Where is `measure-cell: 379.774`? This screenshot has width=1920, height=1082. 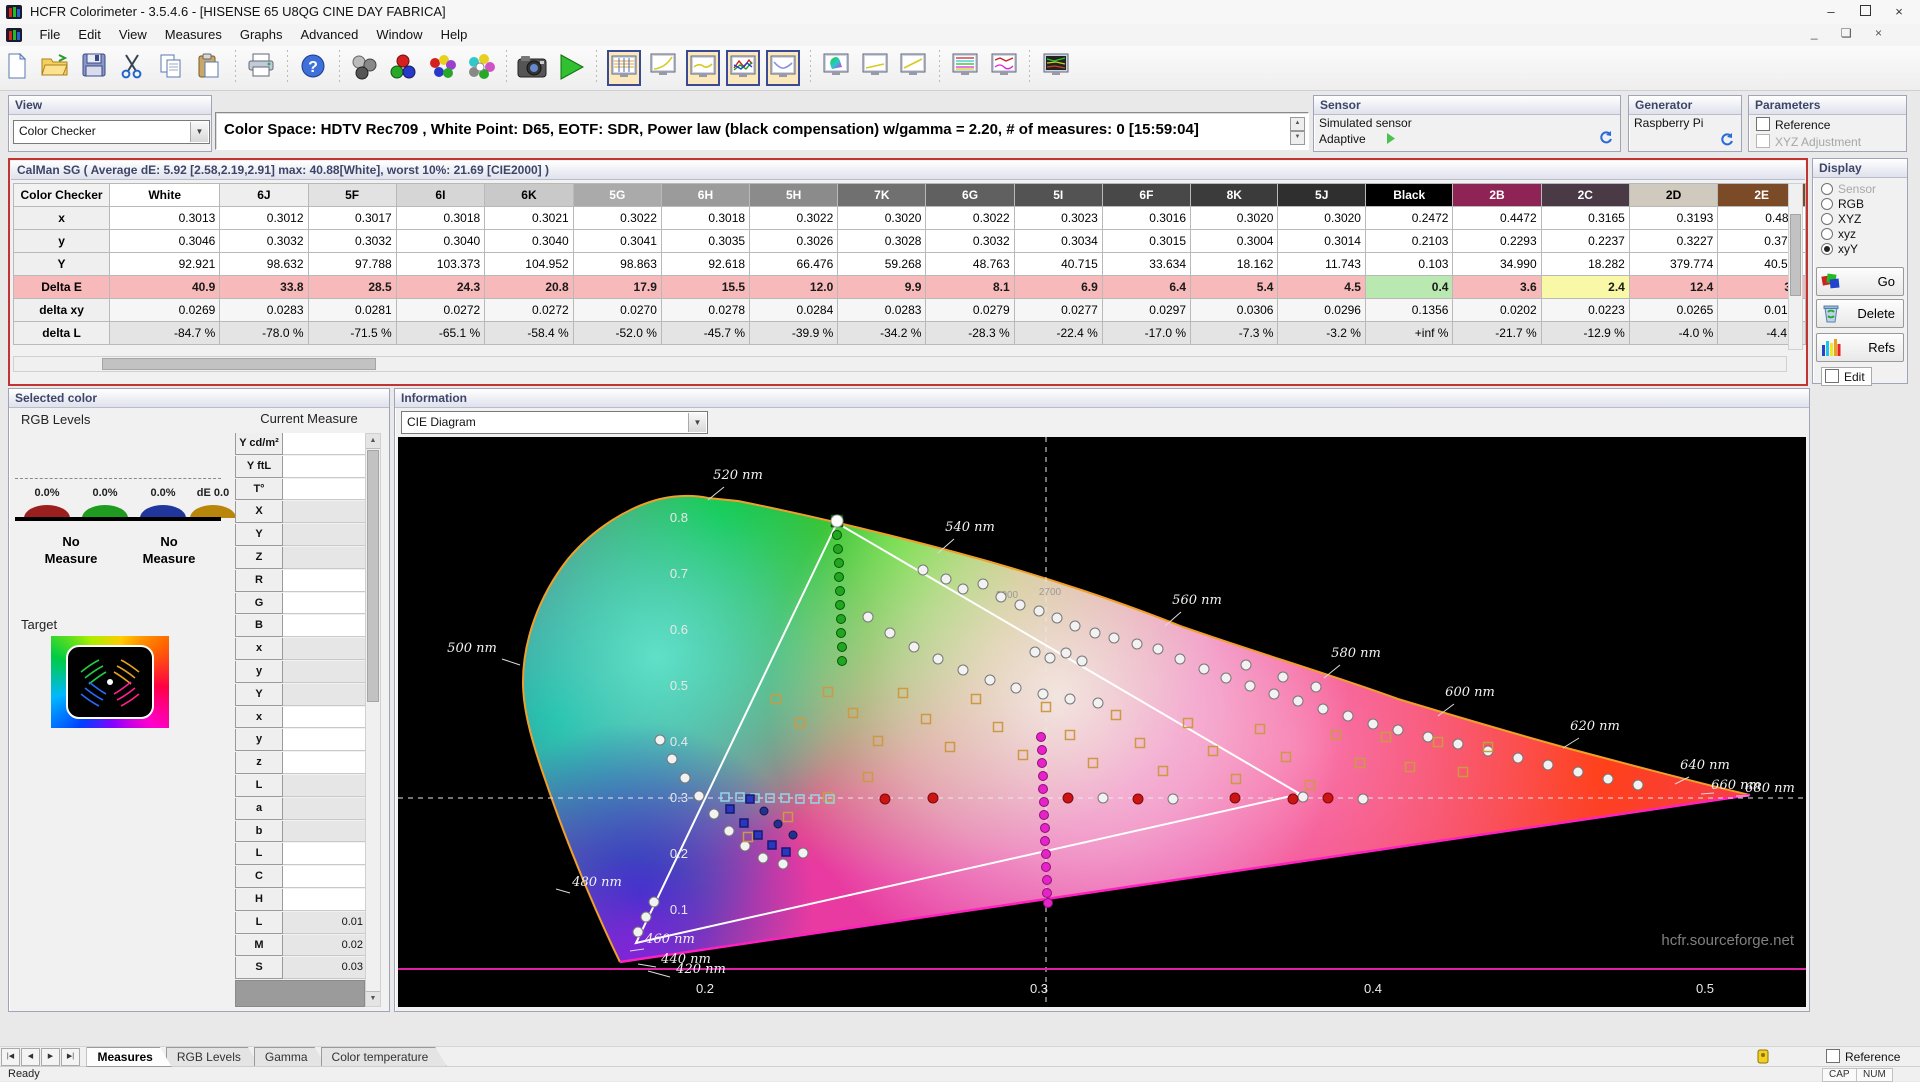
measure-cell: 379.774 is located at coordinates (1673, 264).